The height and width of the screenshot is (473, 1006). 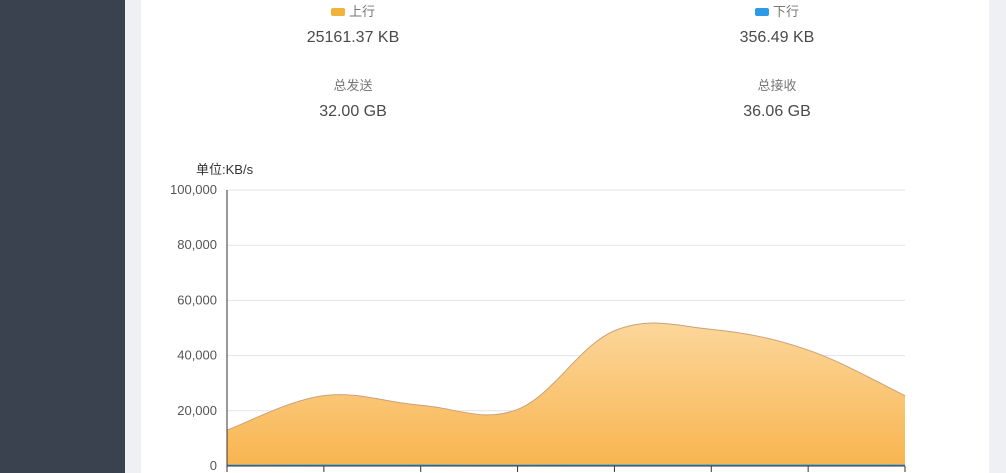 What do you see at coordinates (197, 244) in the screenshot?
I see `y-tick-label: 80,000` at bounding box center [197, 244].